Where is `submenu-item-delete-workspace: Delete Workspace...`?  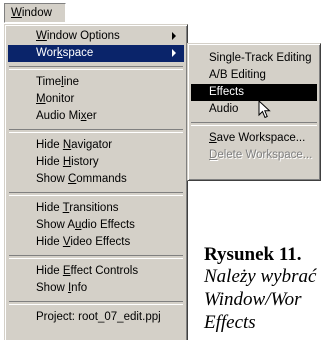
submenu-item-delete-workspace: Delete Workspace... is located at coordinates (254, 155).